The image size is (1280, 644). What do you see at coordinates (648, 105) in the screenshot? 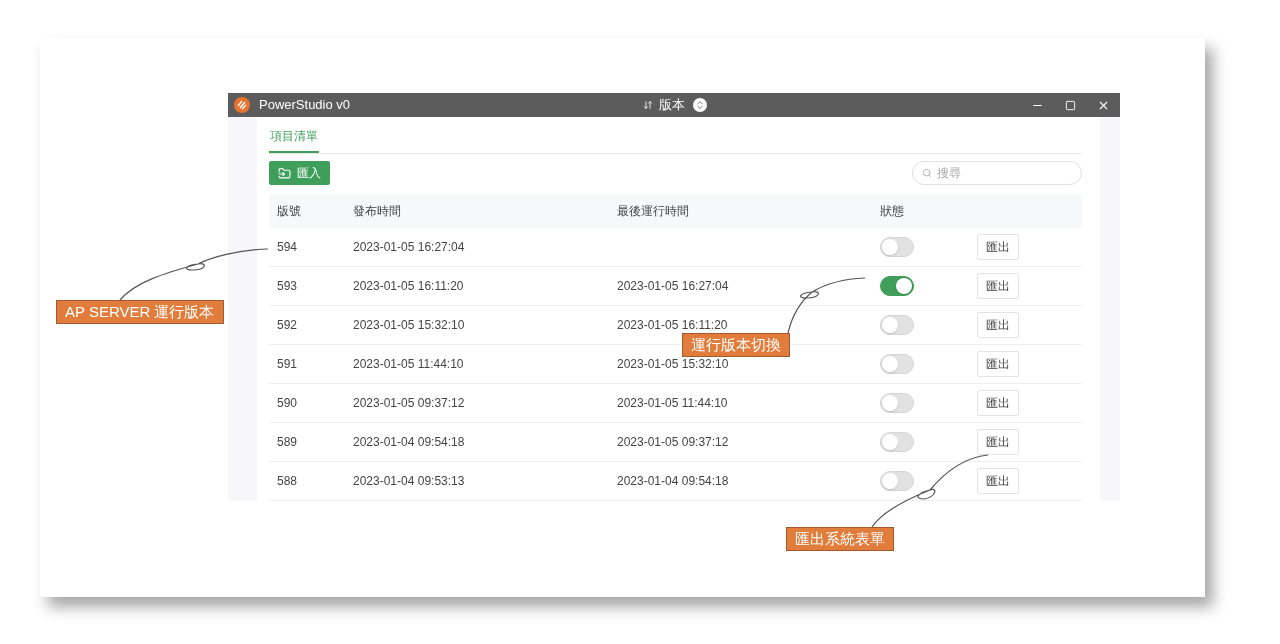
I see `sort-icon` at bounding box center [648, 105].